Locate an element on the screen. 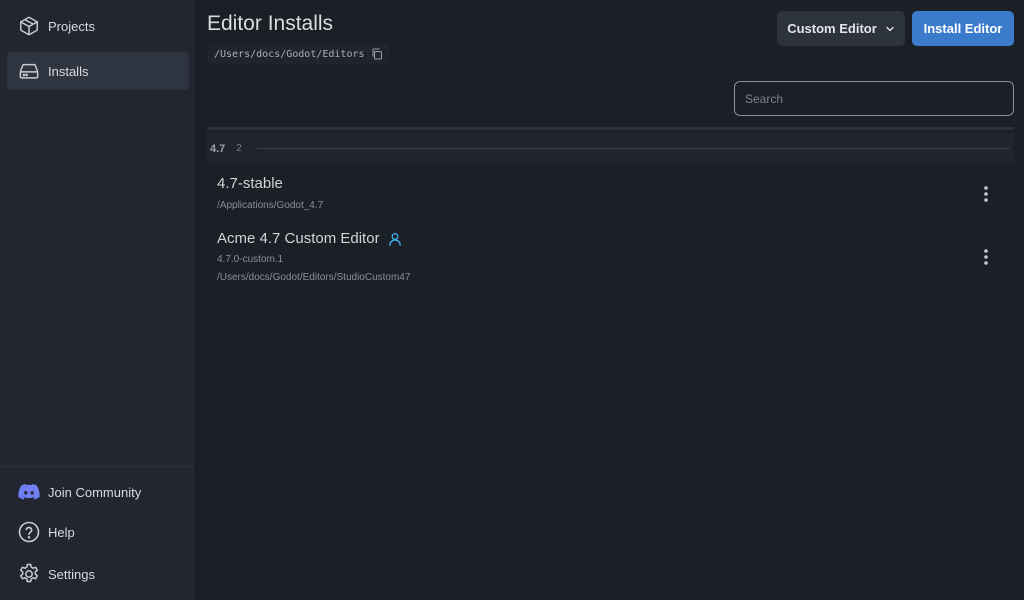 Image resolution: width=1024 pixels, height=600 pixels. install-name: Acme 4.7 Custom Editor is located at coordinates (309, 238).